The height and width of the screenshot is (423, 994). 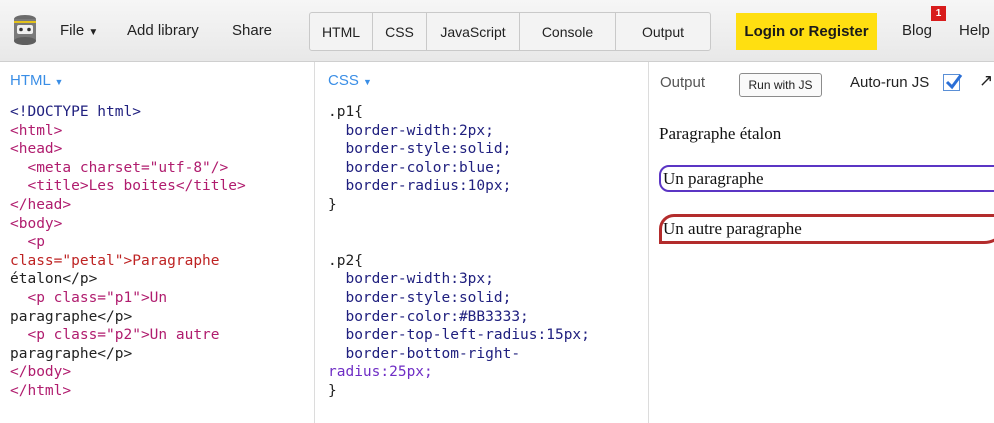 I want to click on code-line: étalon</p>, so click(x=54, y=279).